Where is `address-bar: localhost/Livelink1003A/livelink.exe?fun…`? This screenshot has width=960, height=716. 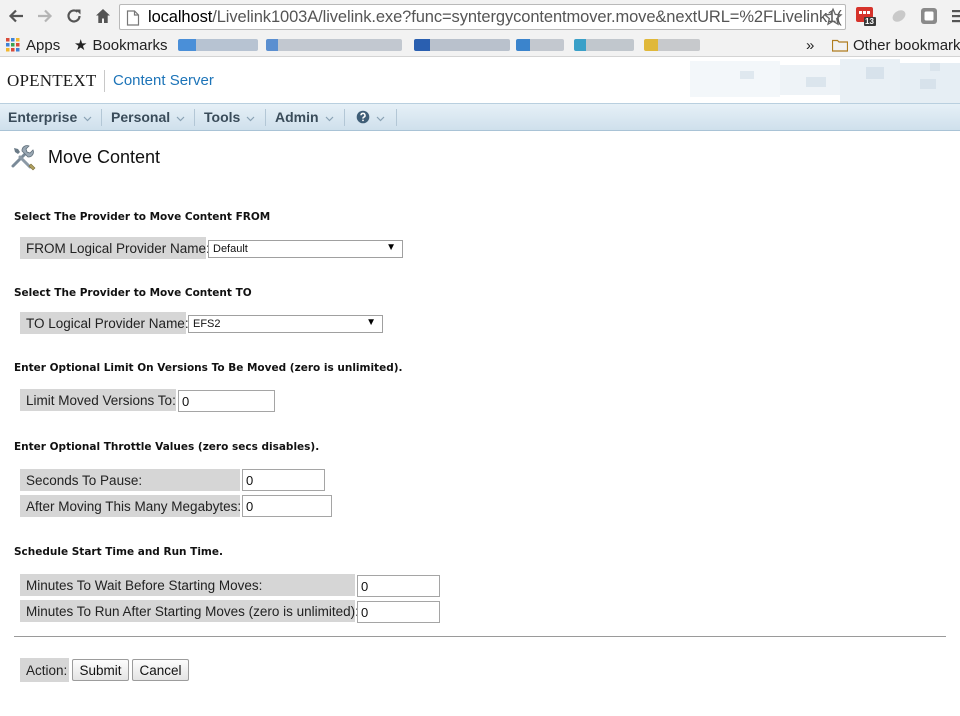
address-bar: localhost/Livelink1003A/livelink.exe?fun… is located at coordinates (482, 17).